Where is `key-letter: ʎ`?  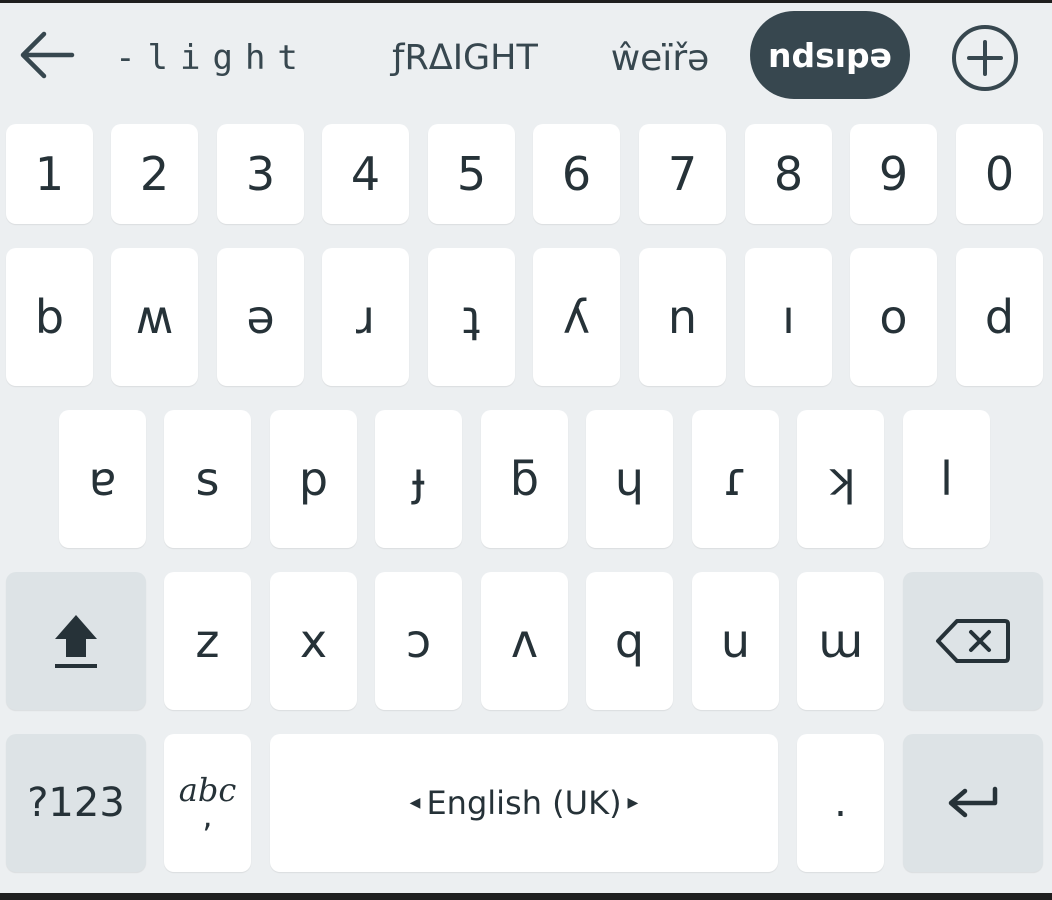
key-letter: ʎ is located at coordinates (576, 317).